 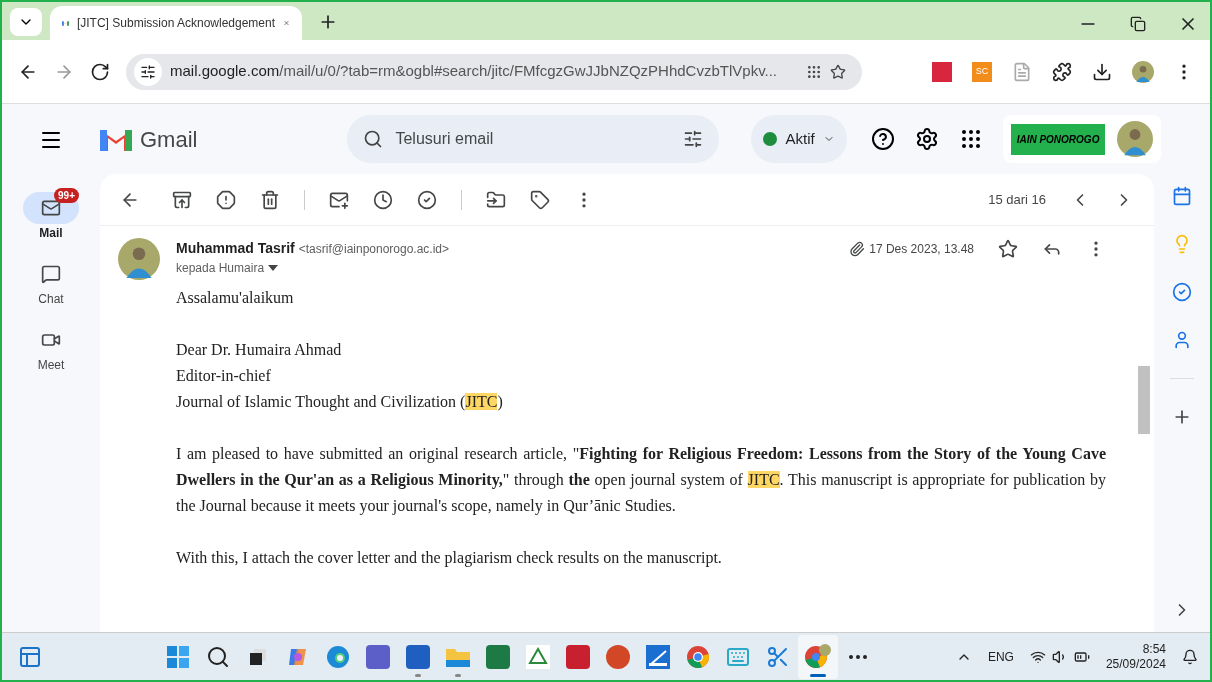 I want to click on email-paragraph: Editor-in-chief, so click(x=224, y=376).